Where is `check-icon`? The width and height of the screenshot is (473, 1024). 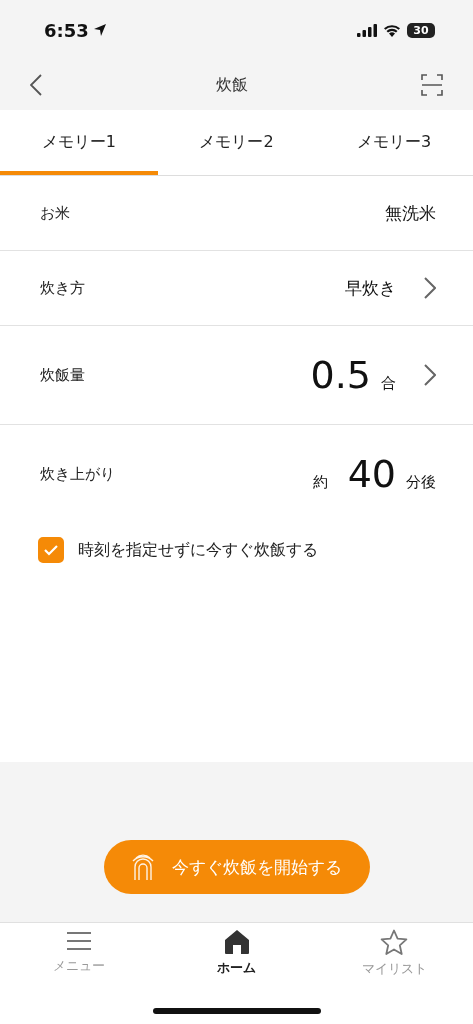 check-icon is located at coordinates (51, 550).